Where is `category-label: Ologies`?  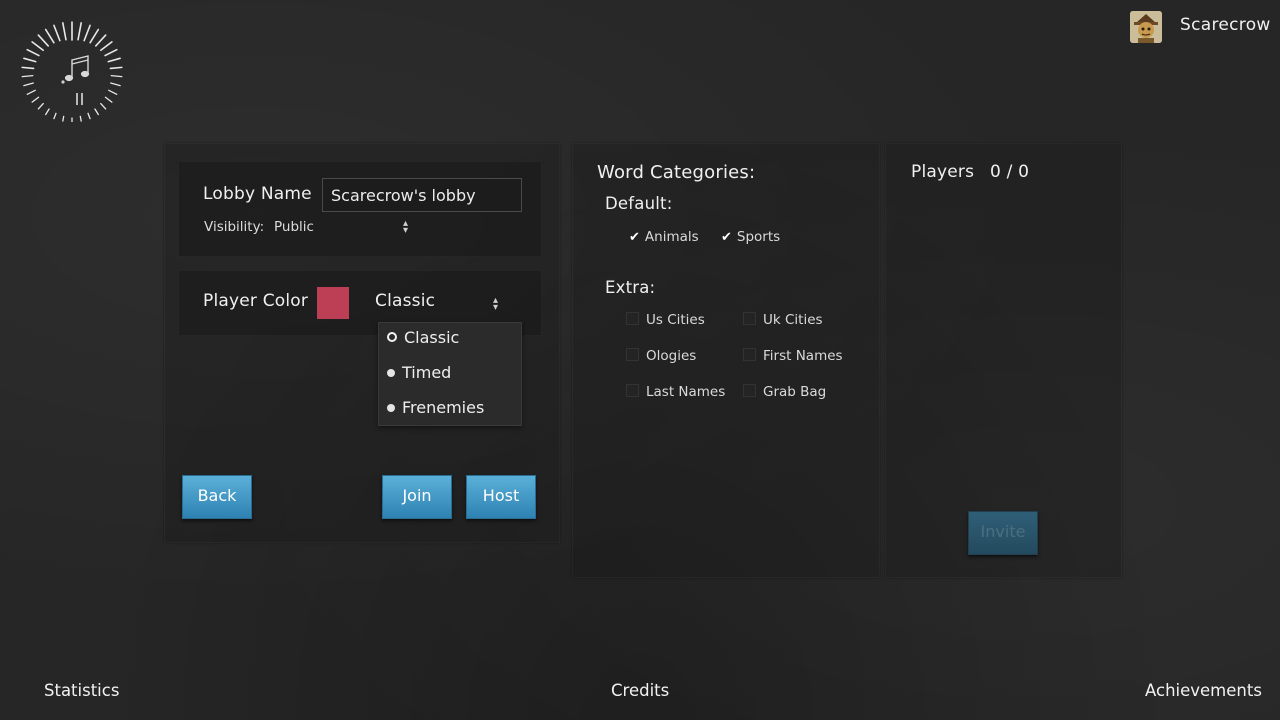
category-label: Ologies is located at coordinates (671, 356).